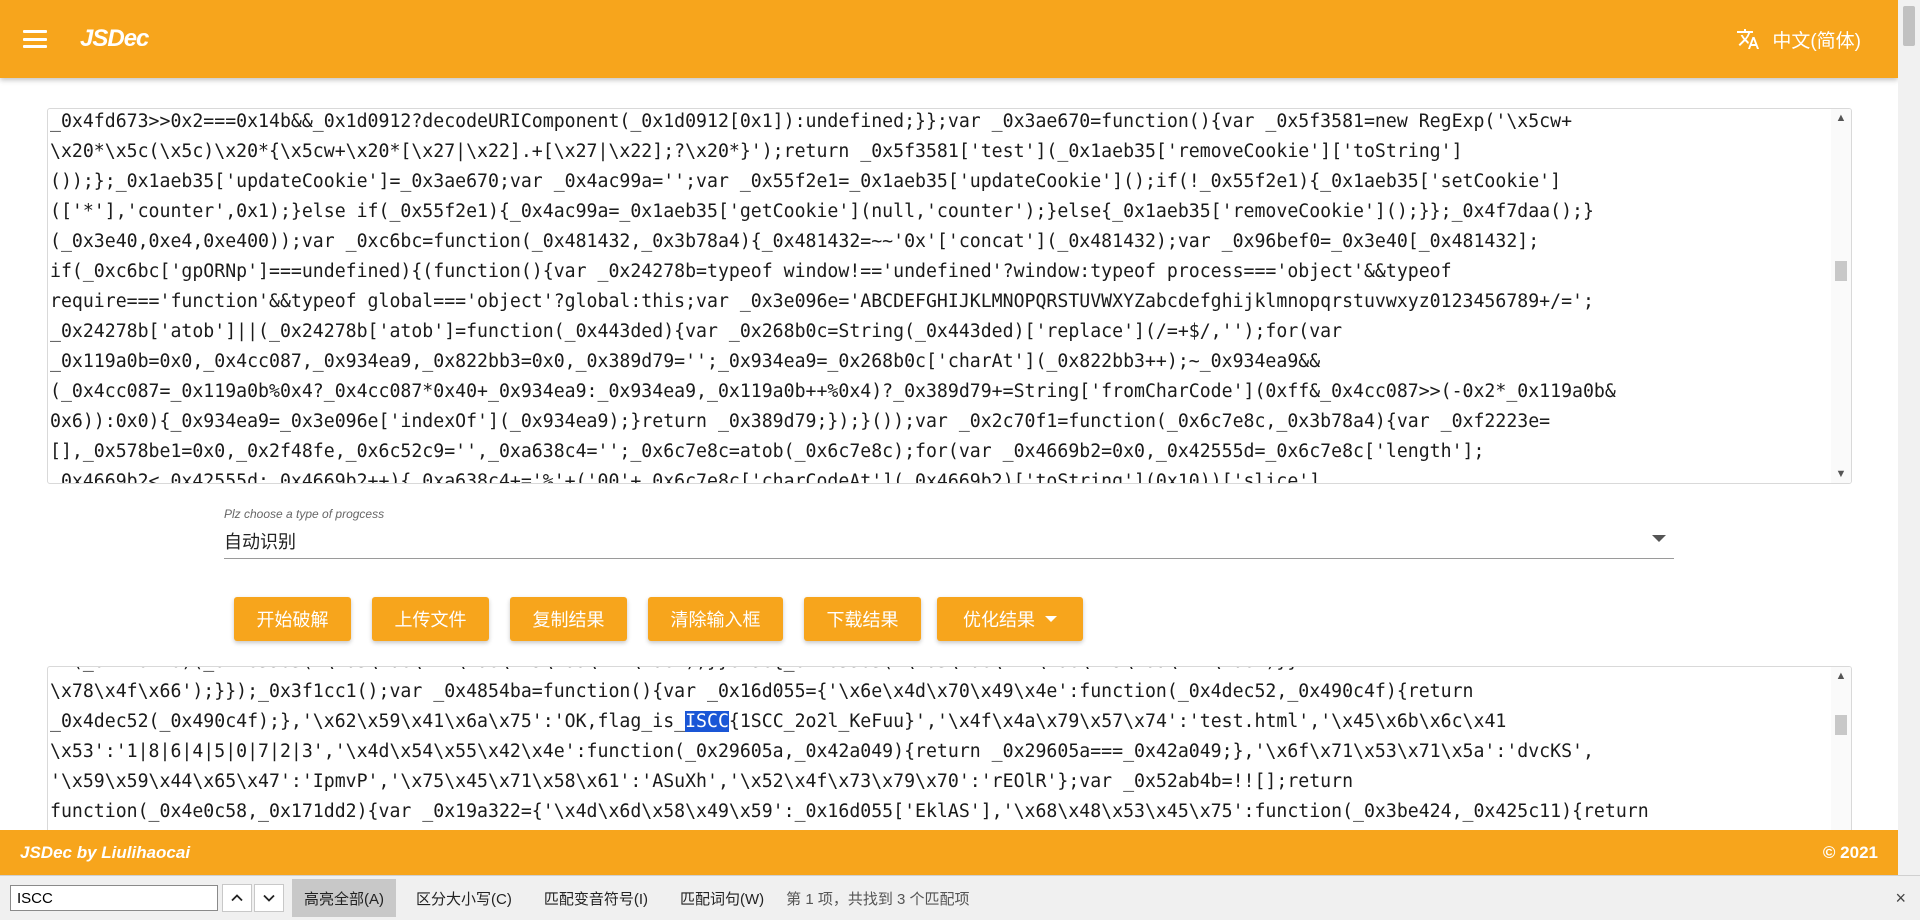 This screenshot has width=1920, height=920. Describe the element at coordinates (715, 619) in the screenshot. I see `clear-input-button: 清除输入框` at that location.